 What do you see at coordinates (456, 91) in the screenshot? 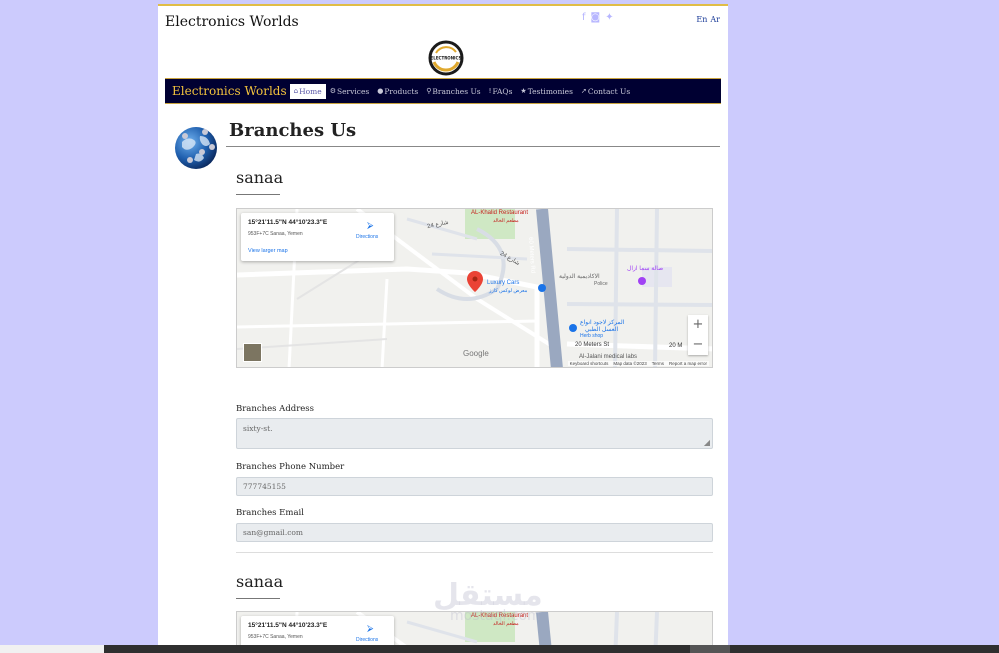
I see `nav-branches-label: Branches Us` at bounding box center [456, 91].